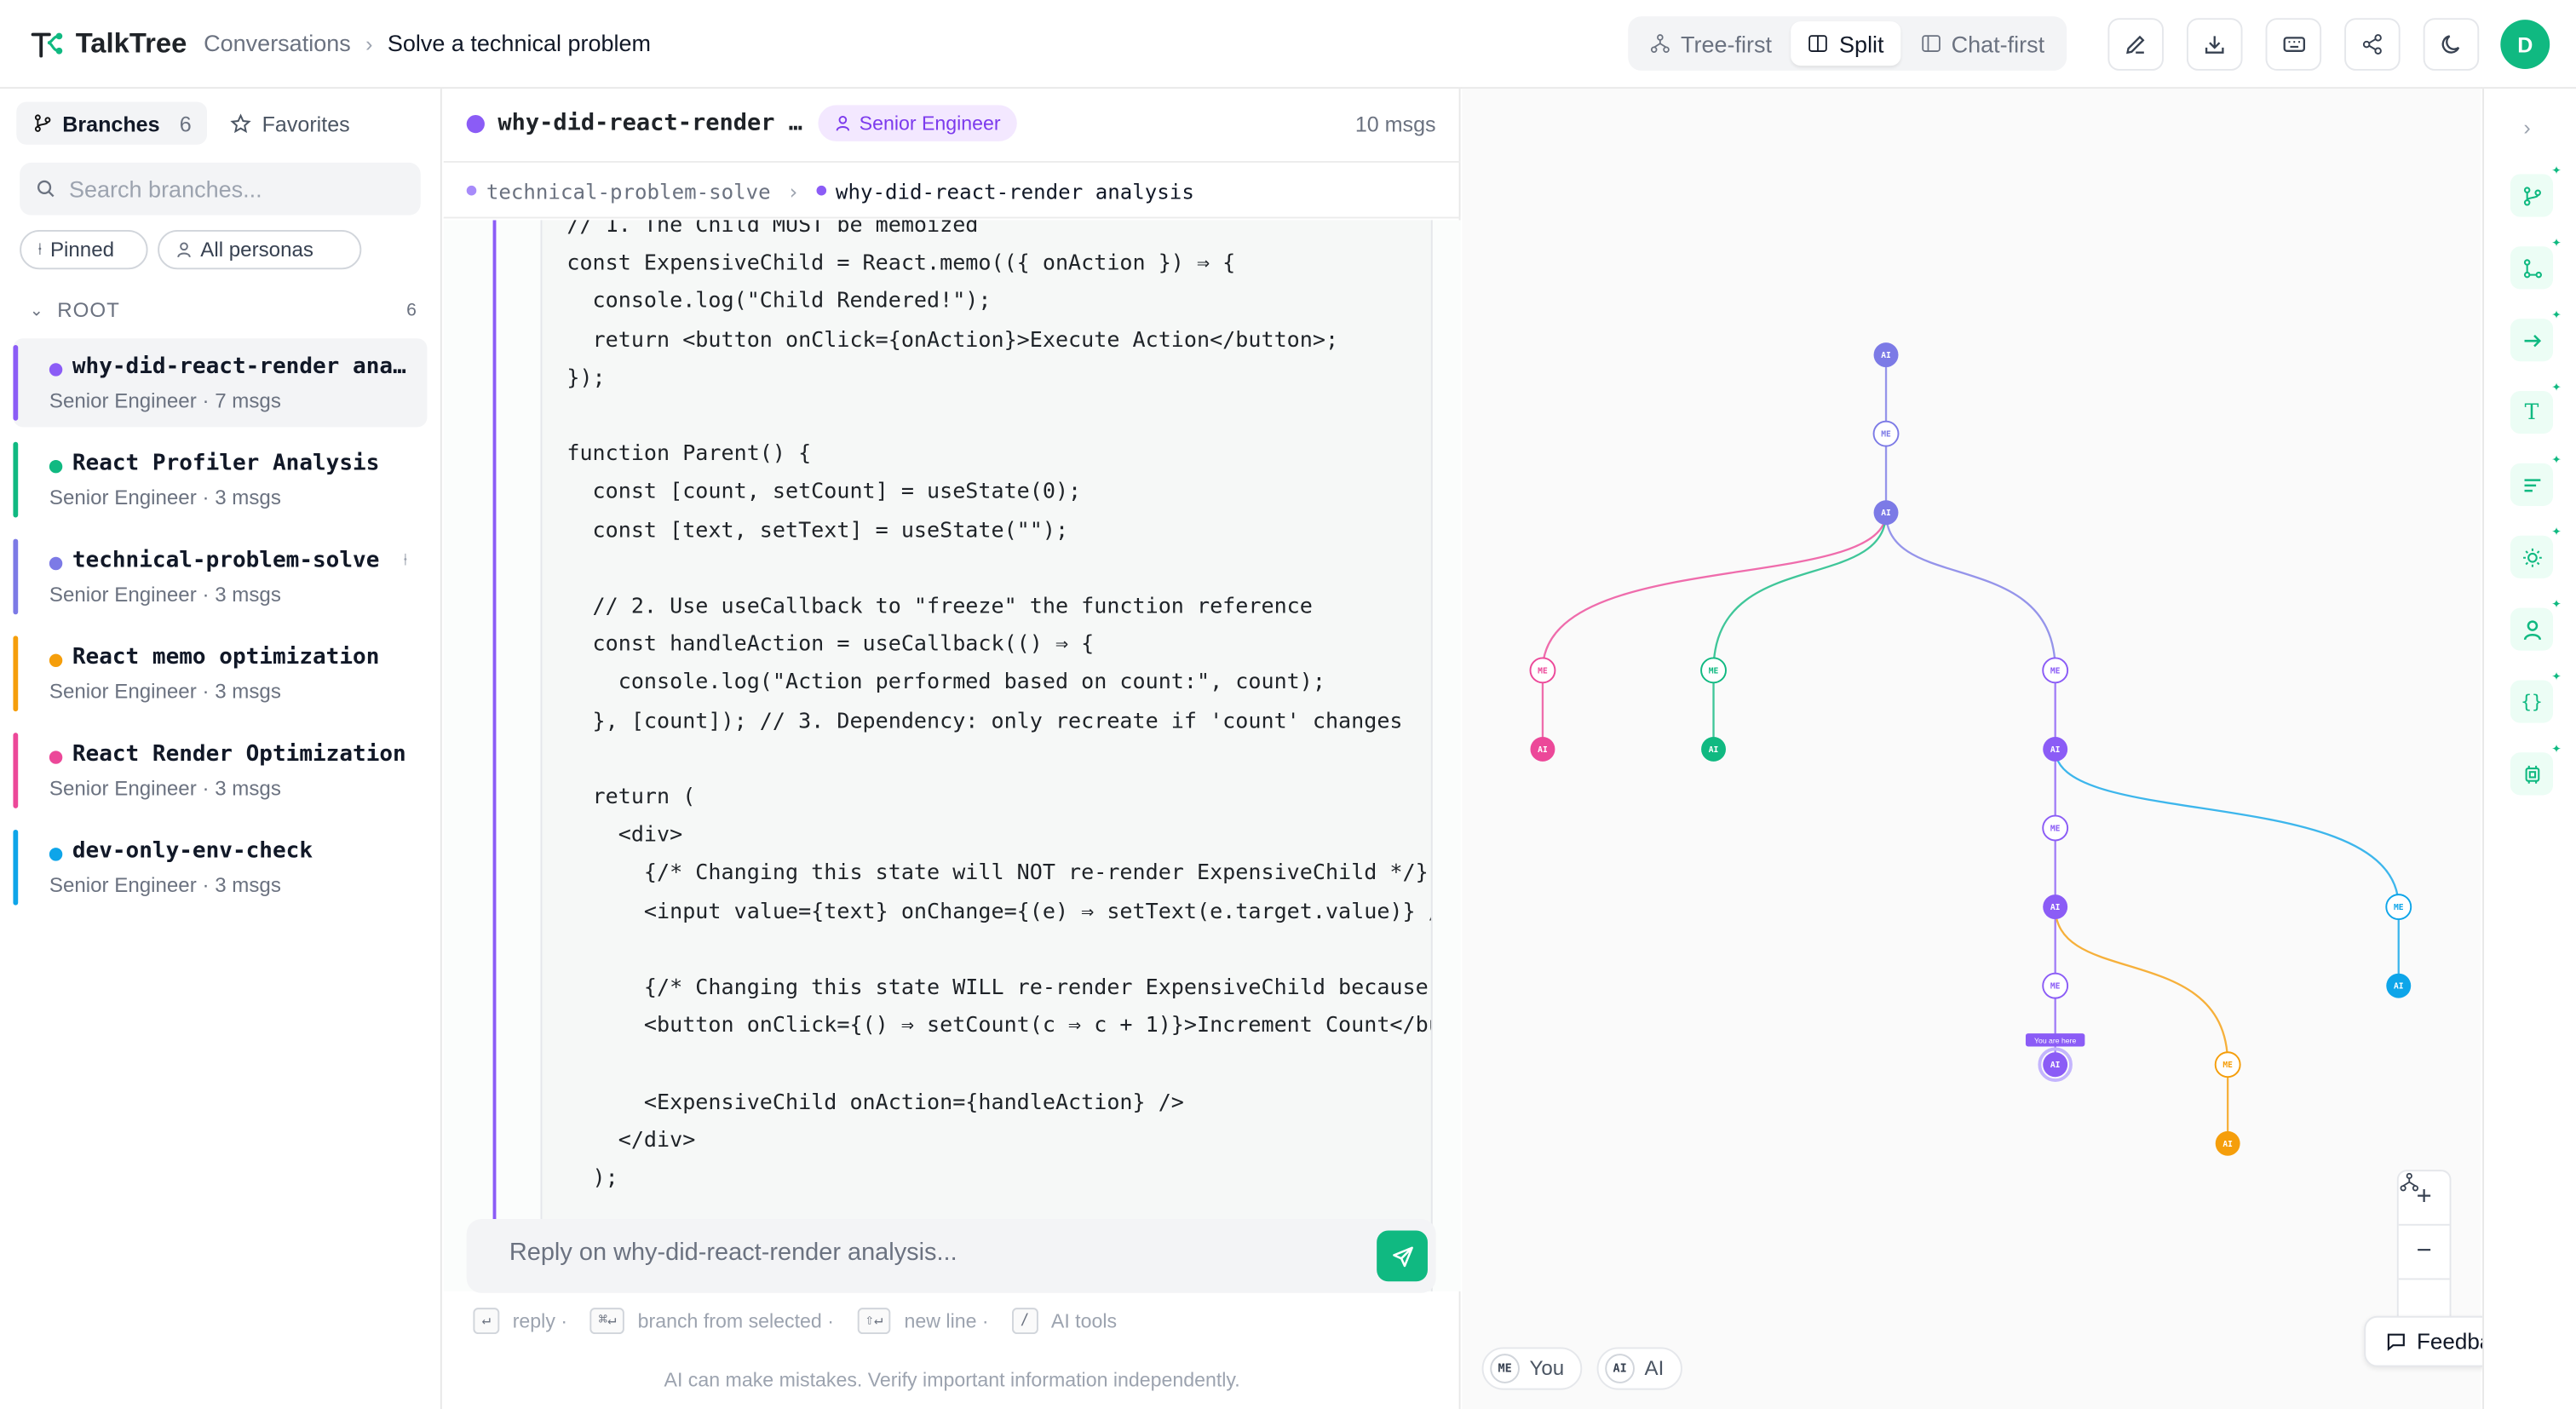  What do you see at coordinates (405, 561) in the screenshot?
I see `pin-icon: ⍿` at bounding box center [405, 561].